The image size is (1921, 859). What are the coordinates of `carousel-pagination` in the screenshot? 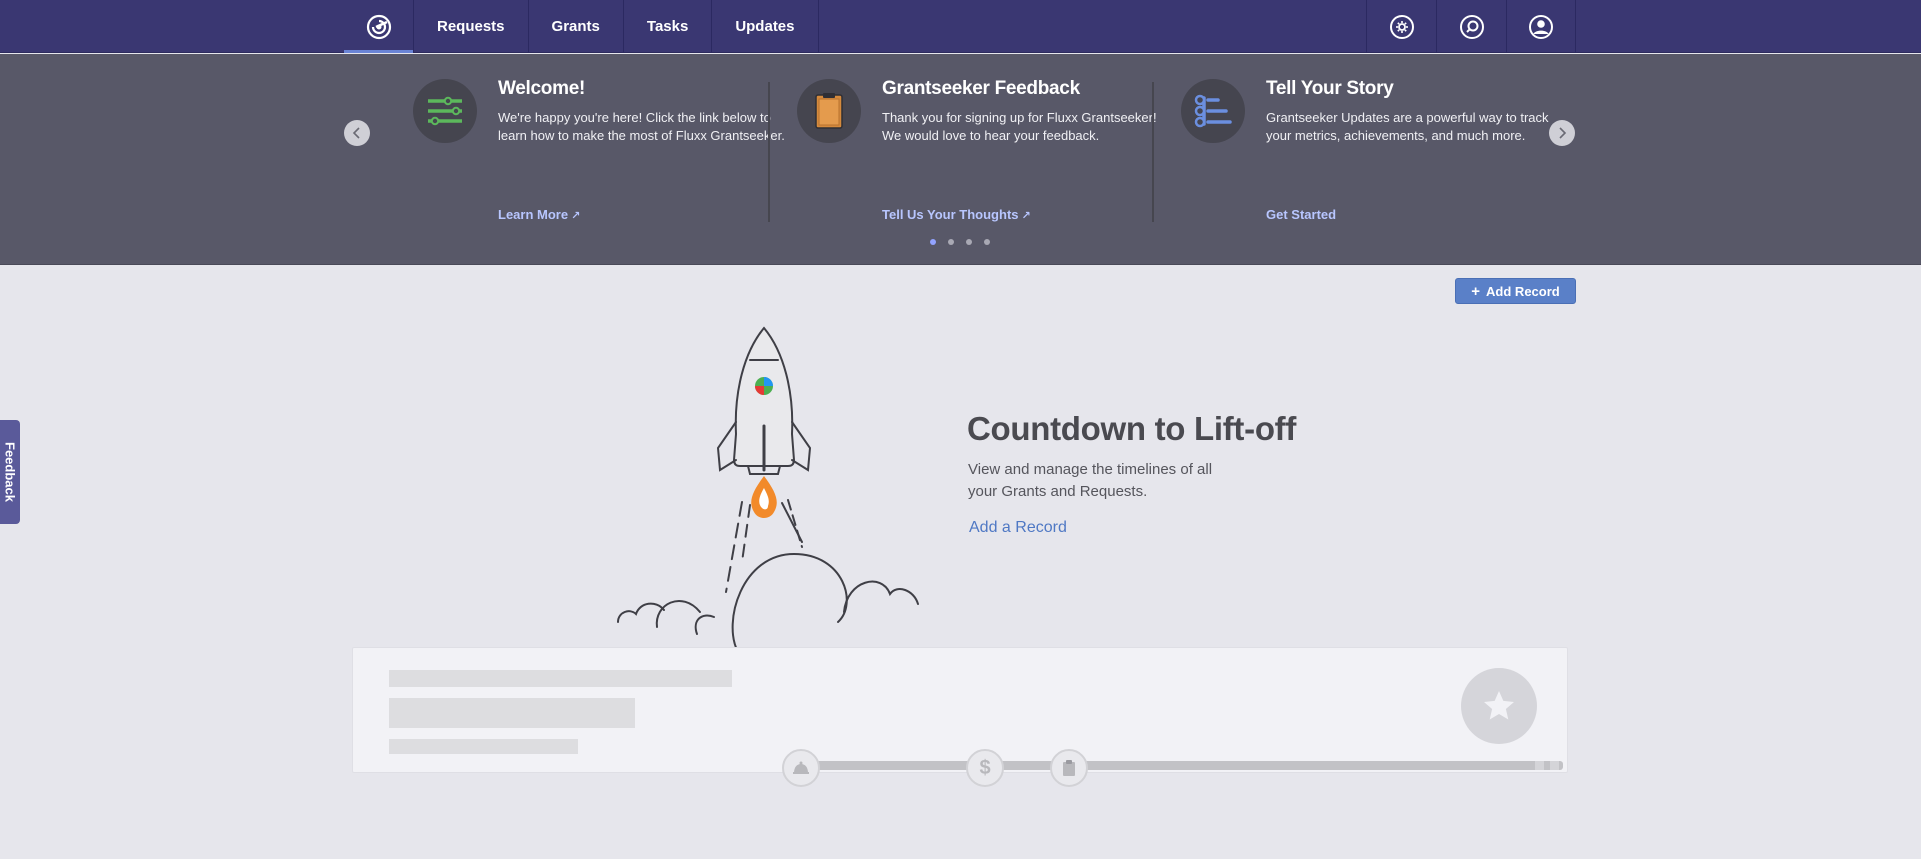 It's located at (960, 242).